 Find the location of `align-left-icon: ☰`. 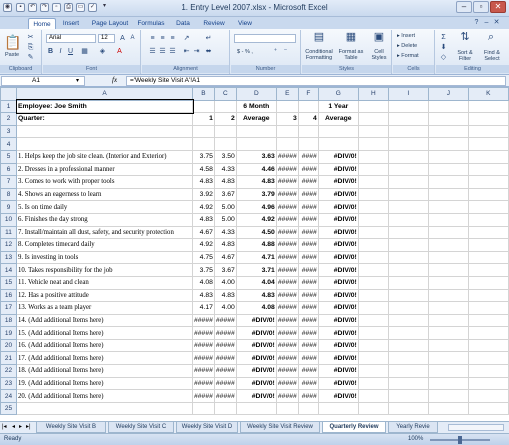

align-left-icon: ☰ is located at coordinates (152, 51).